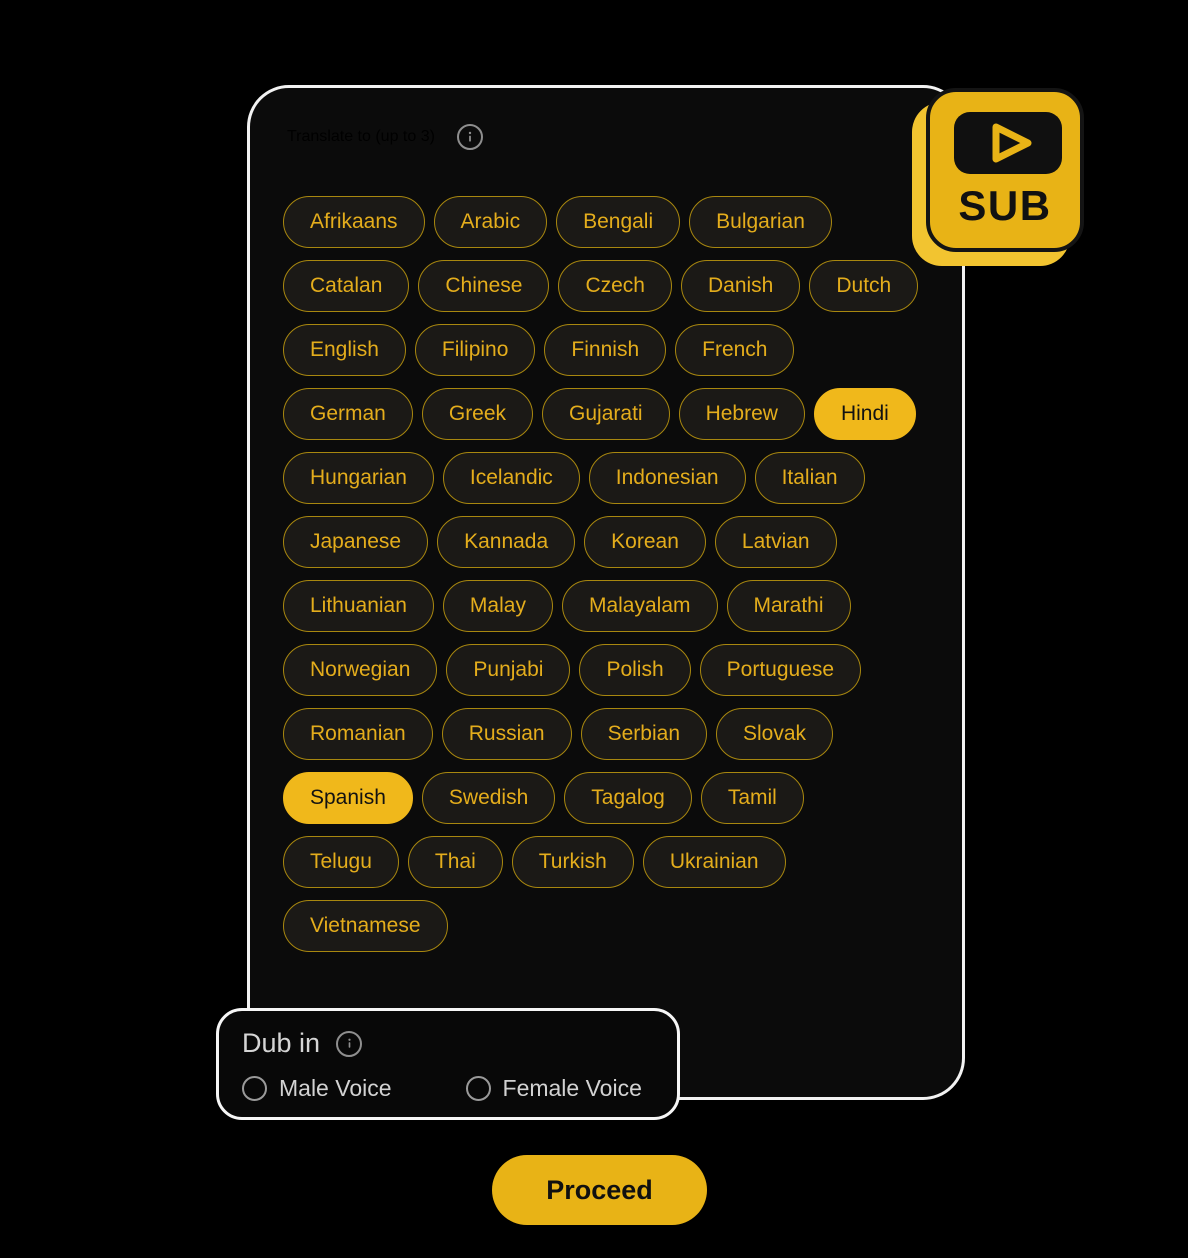  Describe the element at coordinates (360, 670) in the screenshot. I see `language-pill-norwegian: Norwegian` at that location.